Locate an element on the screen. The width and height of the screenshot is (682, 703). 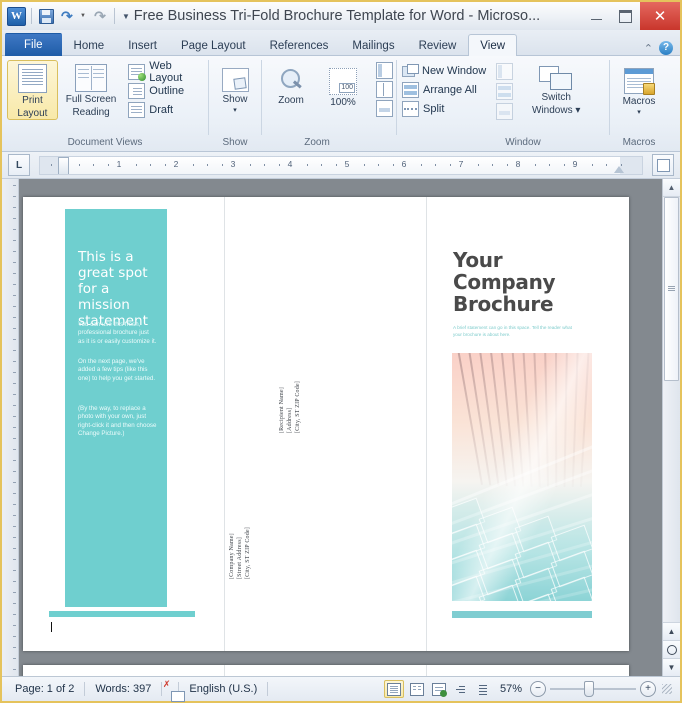
zoom-slider-thumb is located at coordinates (589, 689).